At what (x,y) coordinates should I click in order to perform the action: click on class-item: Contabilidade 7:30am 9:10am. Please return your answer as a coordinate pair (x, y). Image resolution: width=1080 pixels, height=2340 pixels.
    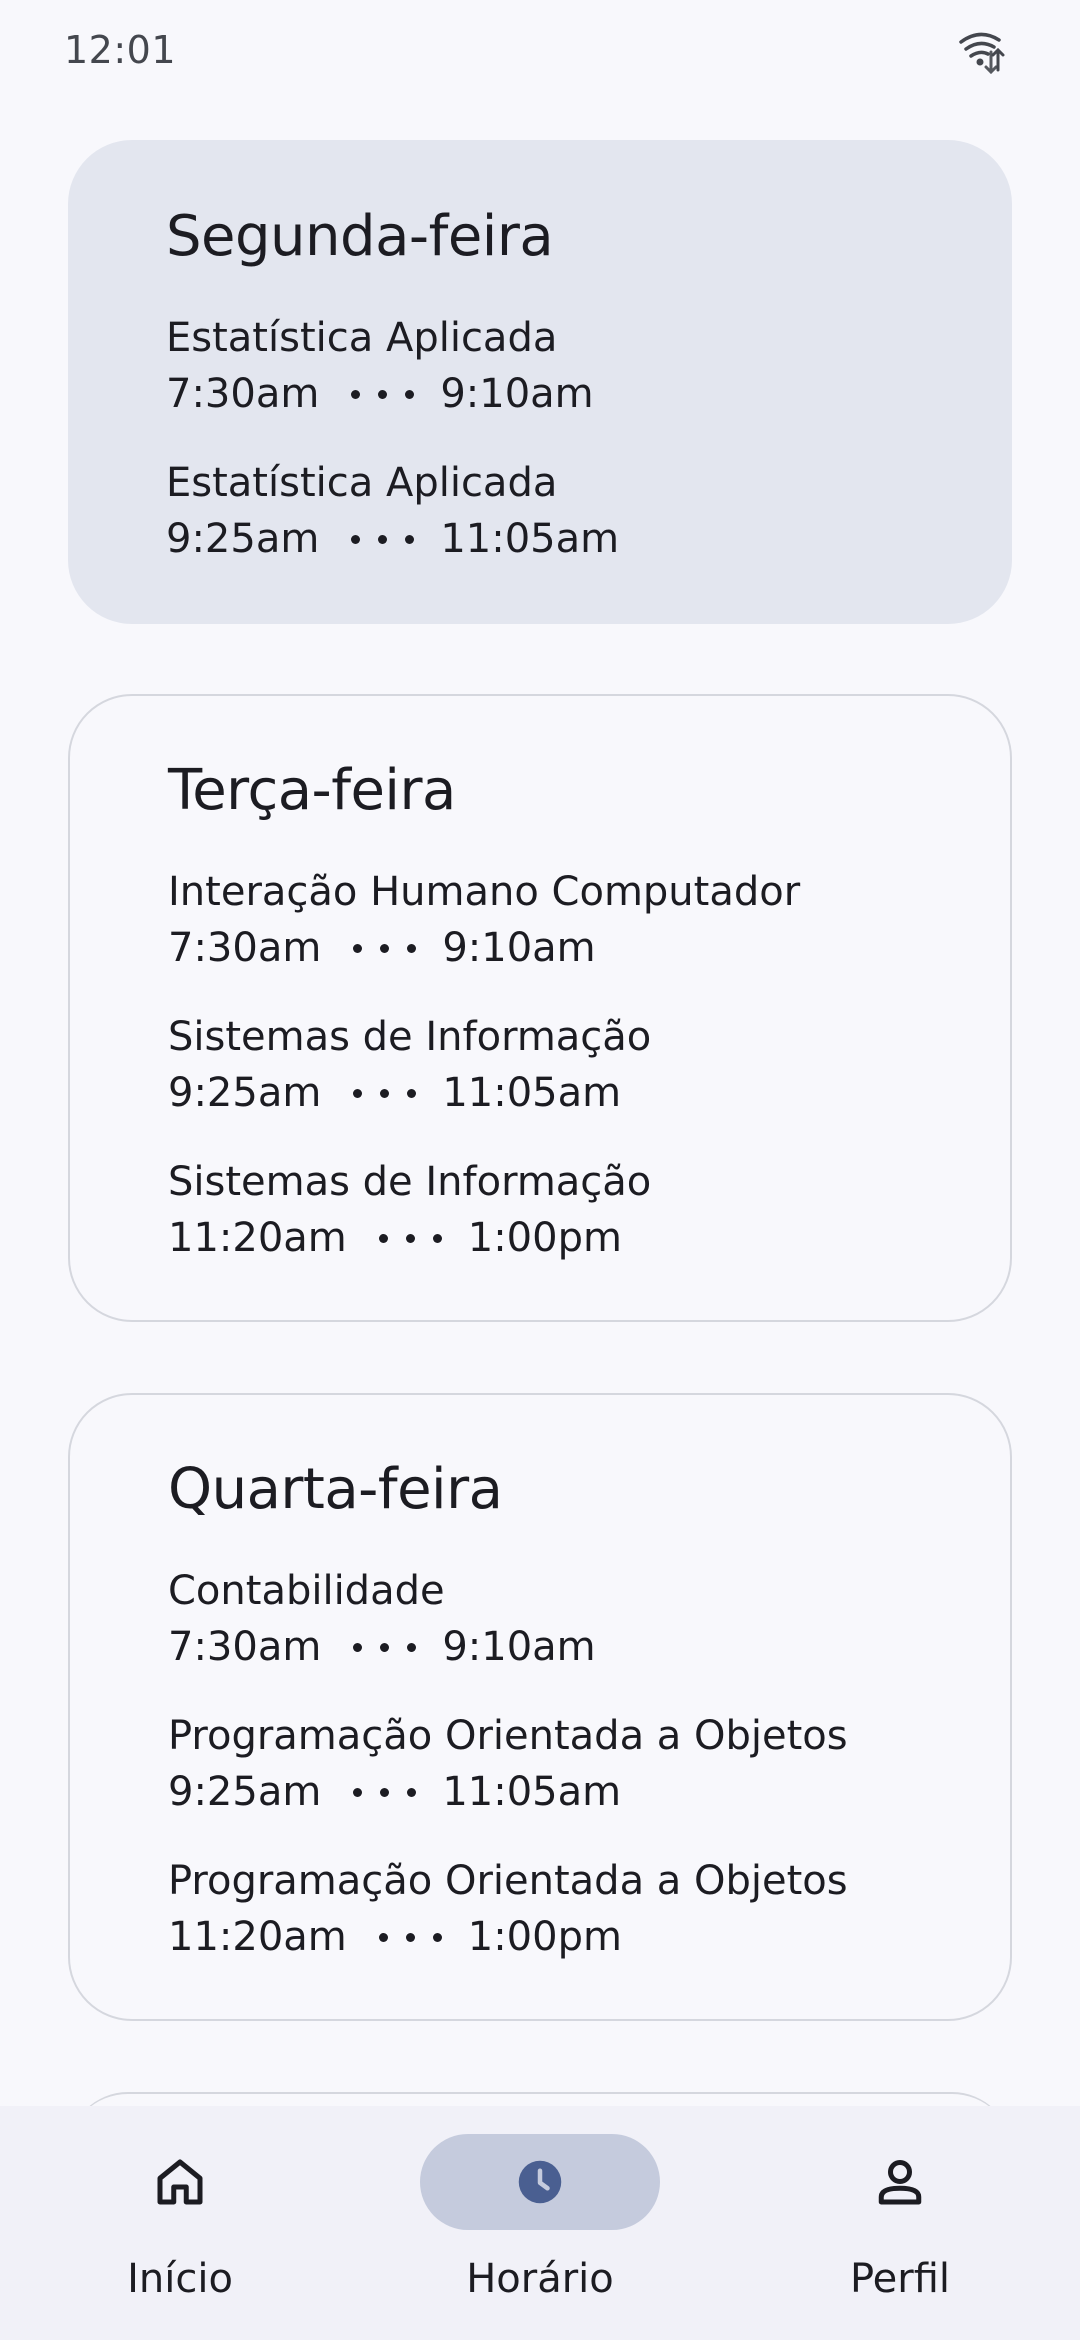
    Looking at the image, I should click on (568, 1619).